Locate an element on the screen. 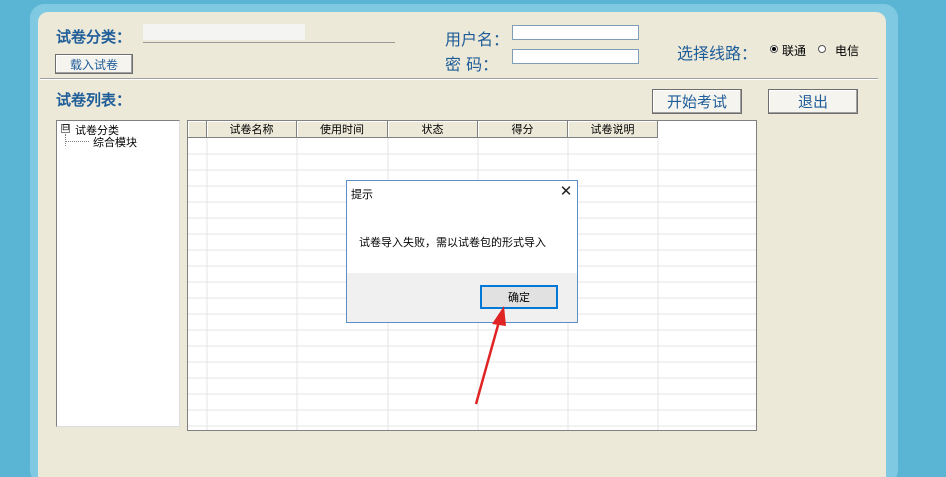  column-header-name: 试卷名称 is located at coordinates (252, 129).